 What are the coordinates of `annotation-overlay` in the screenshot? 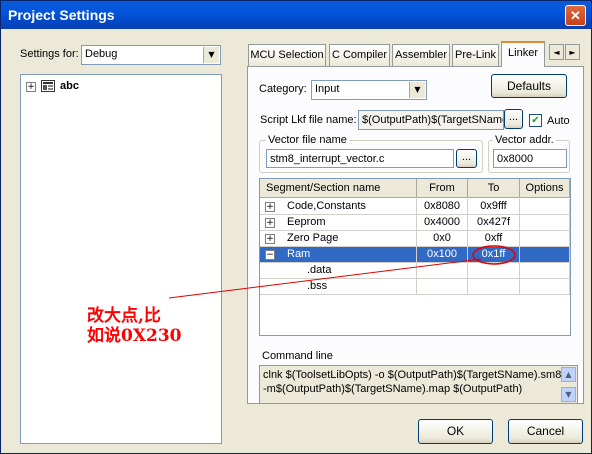 It's located at (342, 272).